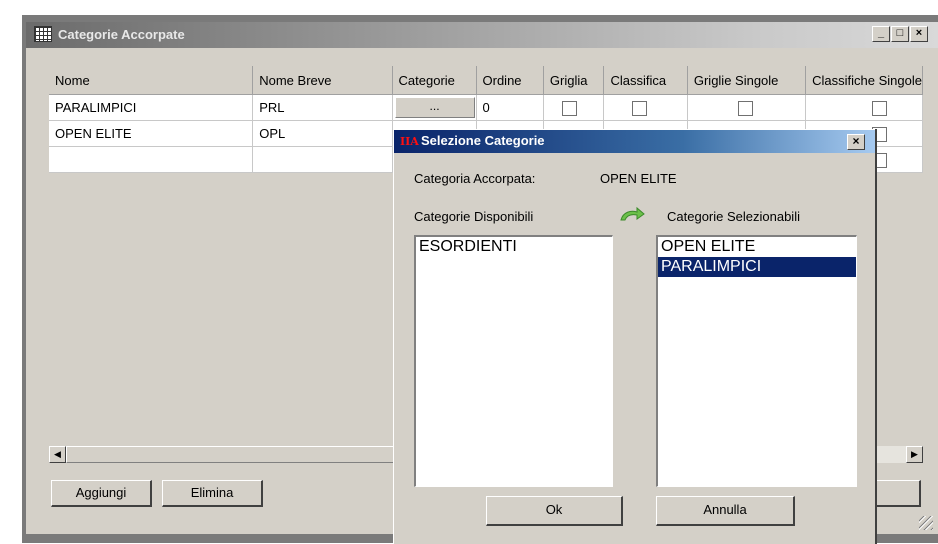 Image resolution: width=938 pixels, height=544 pixels. Describe the element at coordinates (151, 107) in the screenshot. I see `cell-nome: PARALIMPICI` at that location.